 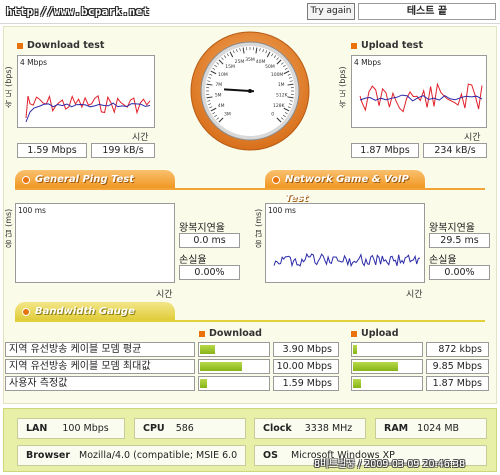 What do you see at coordinates (452, 228) in the screenshot?
I see `game-latency-label: 왕복지연율` at bounding box center [452, 228].